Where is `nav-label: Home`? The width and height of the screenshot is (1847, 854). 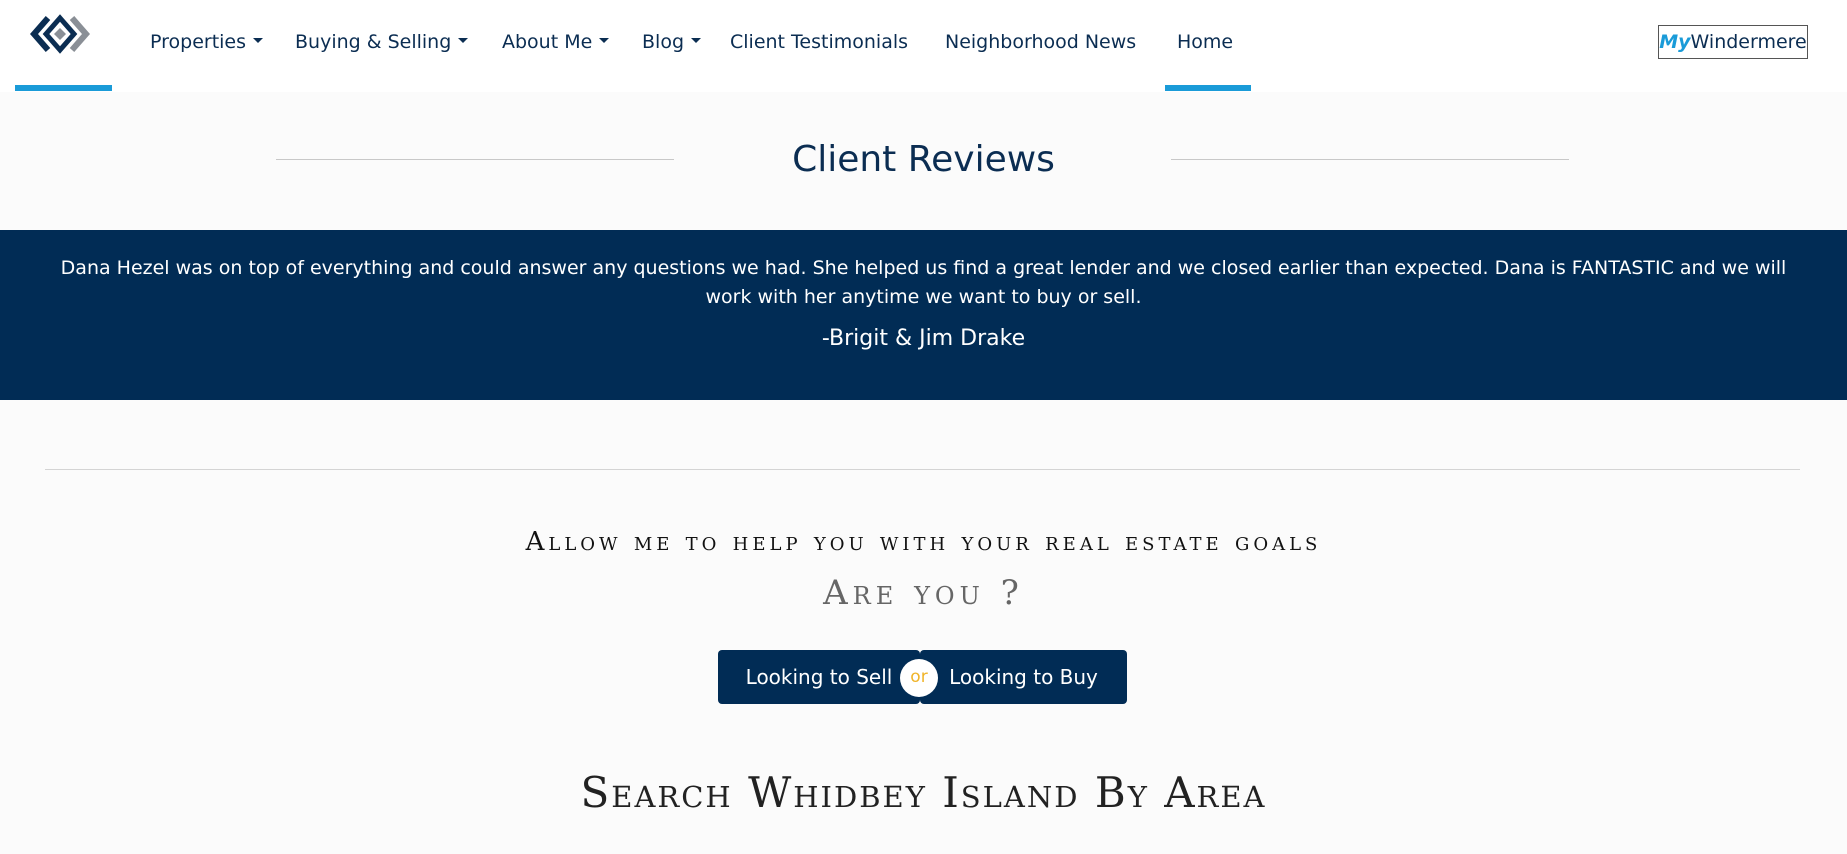
nav-label: Home is located at coordinates (1205, 42).